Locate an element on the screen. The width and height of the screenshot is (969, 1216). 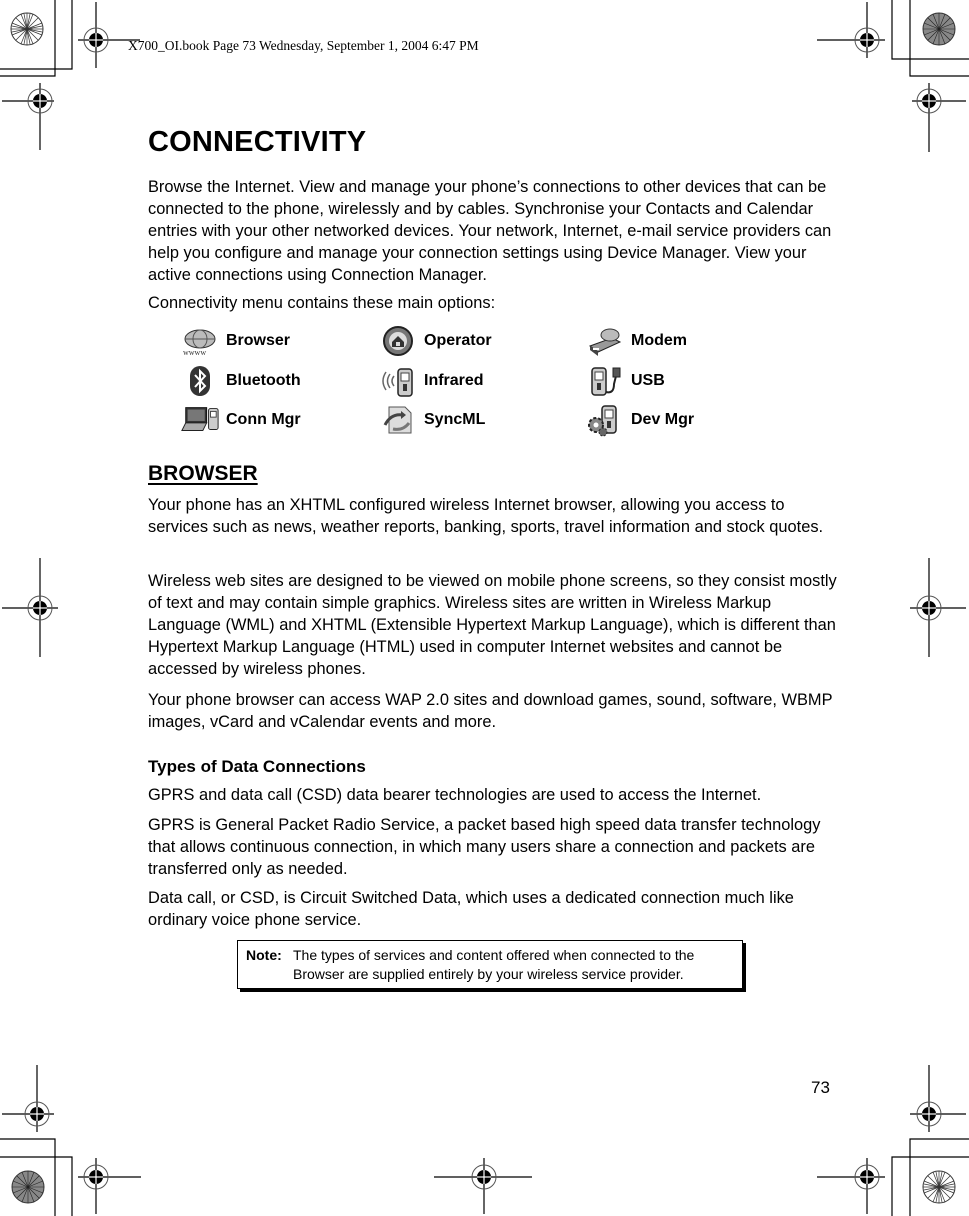
registration-mark-bottom-center is located at coordinates (483, 1186).